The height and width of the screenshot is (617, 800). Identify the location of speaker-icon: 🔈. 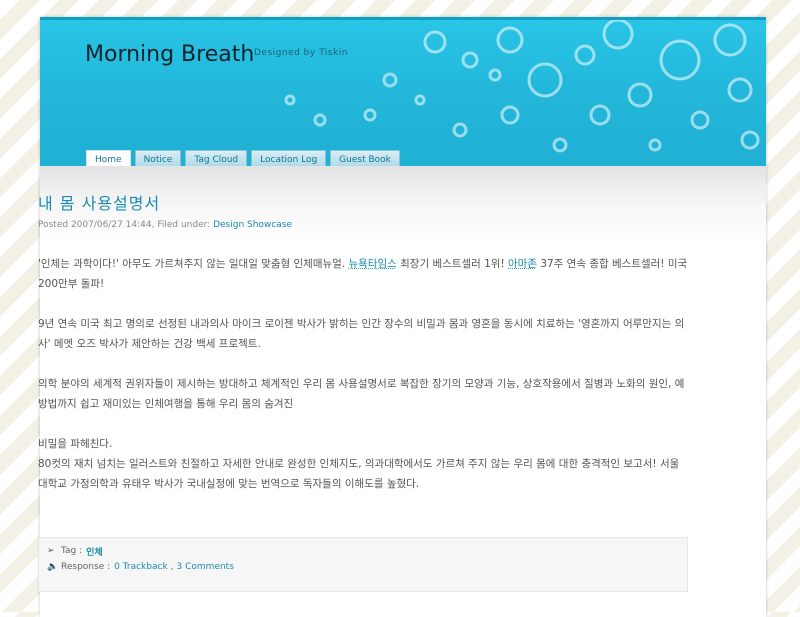
(53, 567).